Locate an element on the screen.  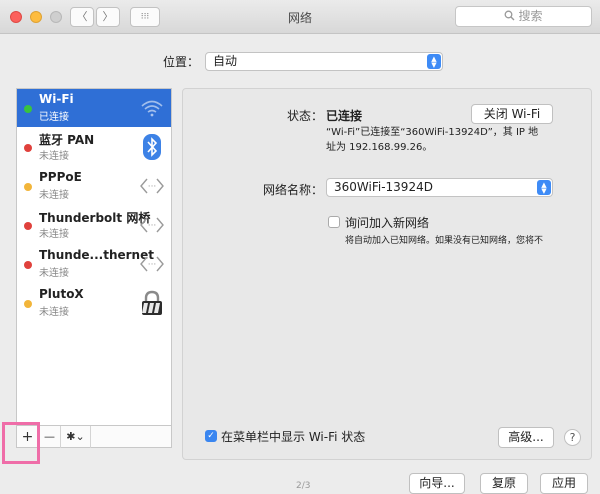
remove-service-button: — is located at coordinates (50, 437).